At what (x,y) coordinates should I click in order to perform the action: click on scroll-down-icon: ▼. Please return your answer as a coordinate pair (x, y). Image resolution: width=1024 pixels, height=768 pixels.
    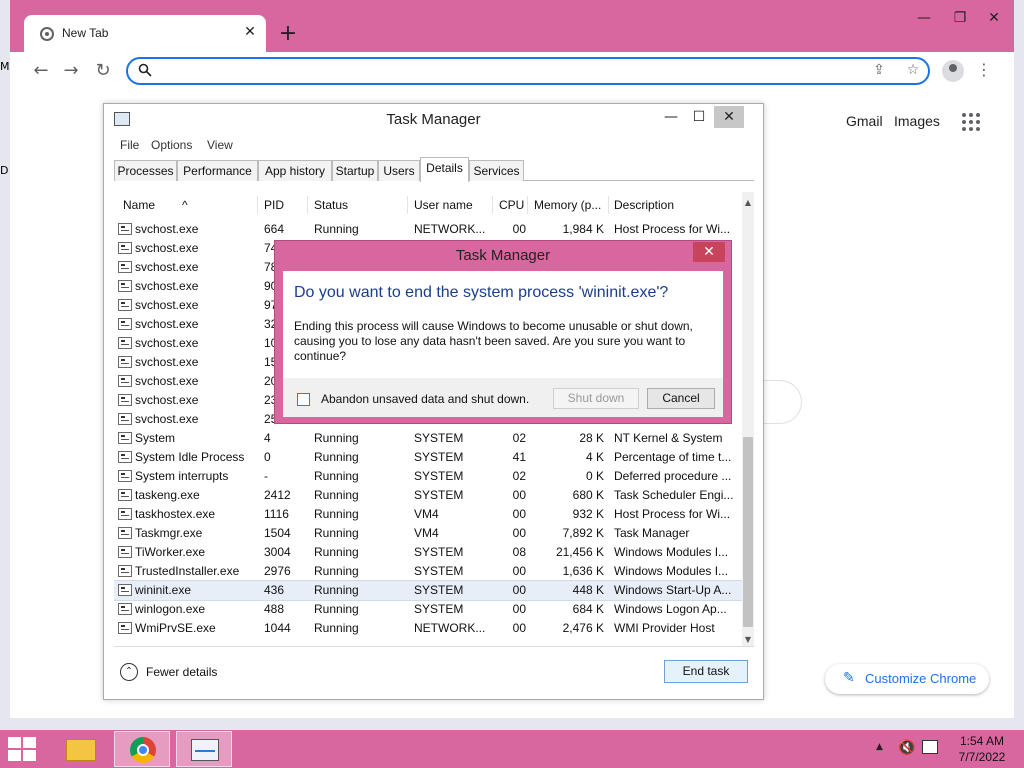
    Looking at the image, I should click on (748, 639).